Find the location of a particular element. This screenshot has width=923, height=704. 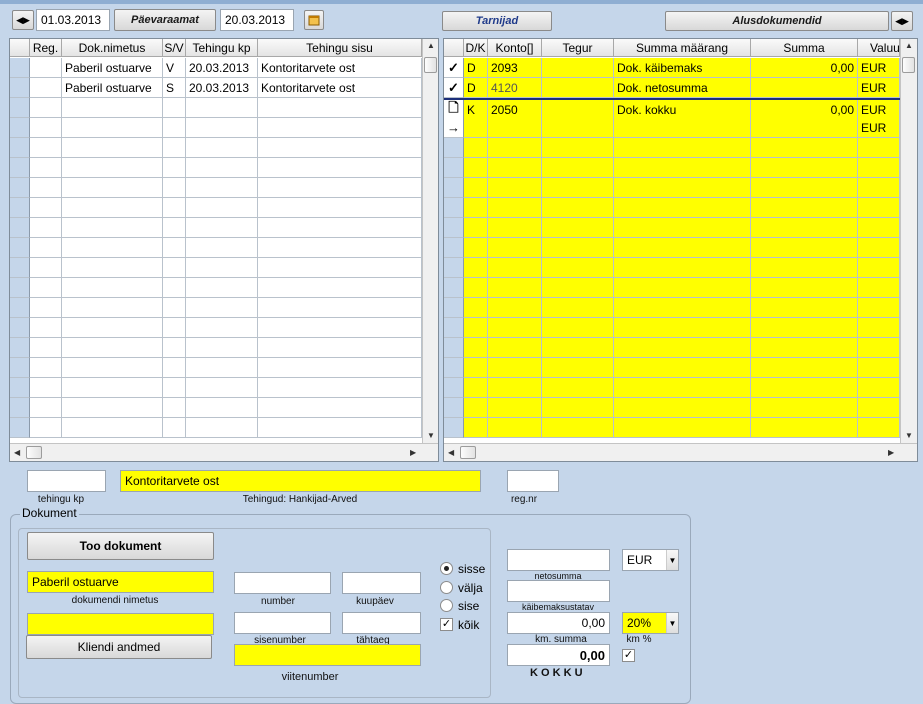

currency-select: EUR ▼ is located at coordinates (650, 560).